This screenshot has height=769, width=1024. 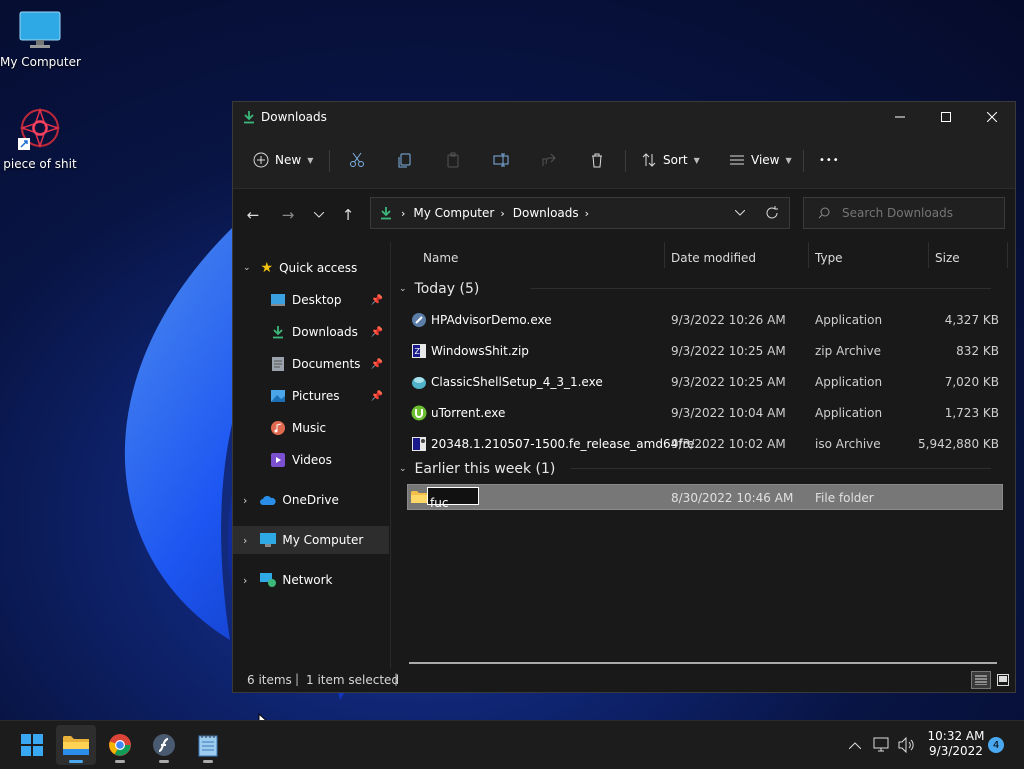 What do you see at coordinates (76, 745) in the screenshot?
I see `taskbar-file-explorer` at bounding box center [76, 745].